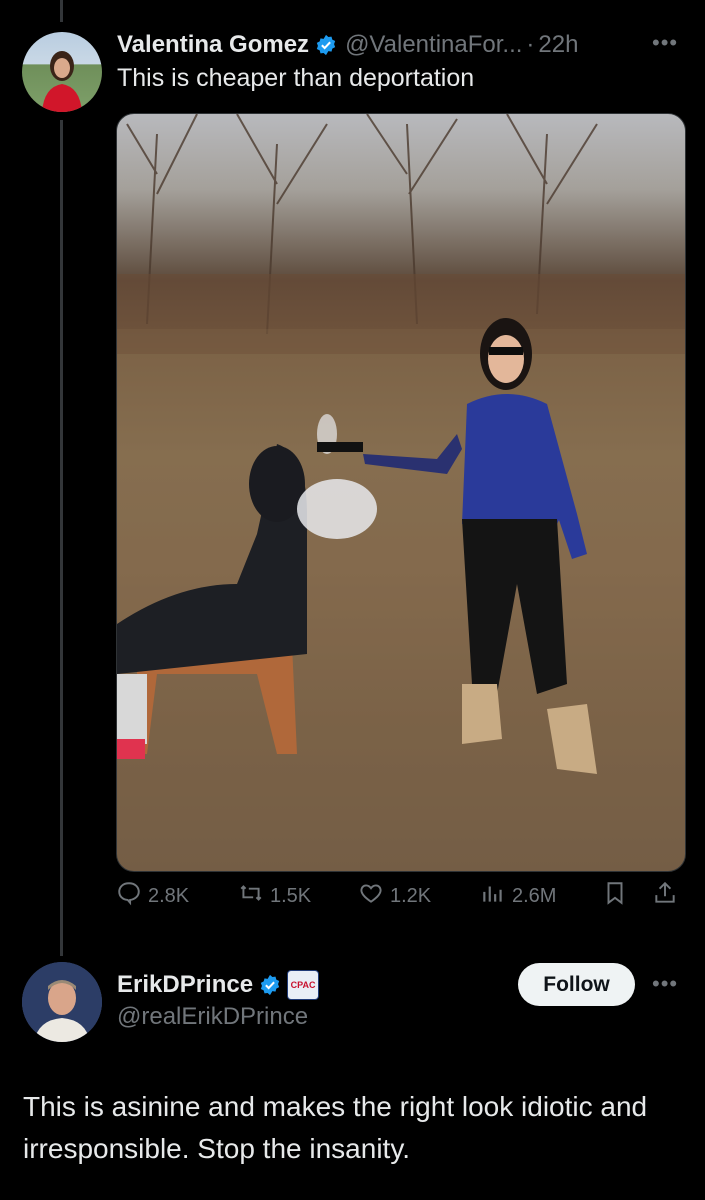  Describe the element at coordinates (668, 893) in the screenshot. I see `share-icon` at that location.